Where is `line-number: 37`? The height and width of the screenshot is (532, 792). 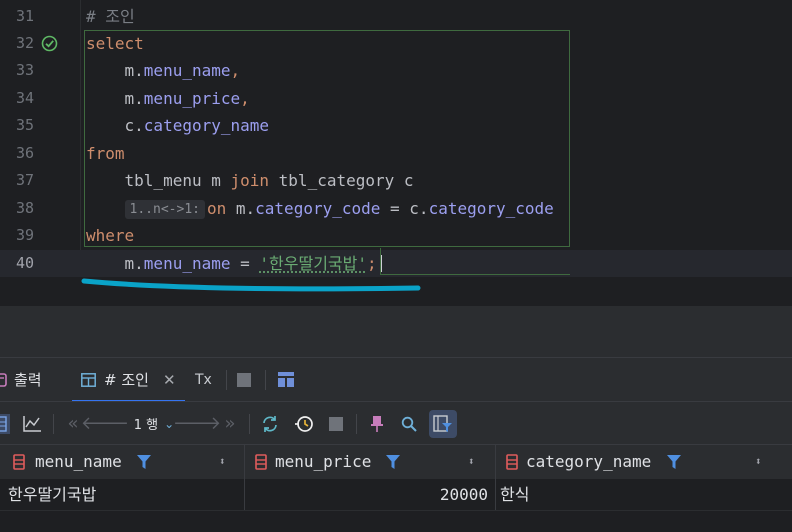
line-number: 37 is located at coordinates (24, 180).